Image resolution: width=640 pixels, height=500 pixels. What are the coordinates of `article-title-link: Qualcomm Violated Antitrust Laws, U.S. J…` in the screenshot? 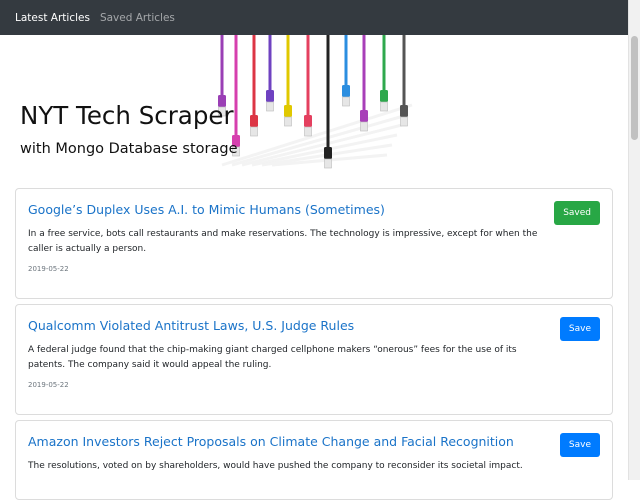 It's located at (191, 325).